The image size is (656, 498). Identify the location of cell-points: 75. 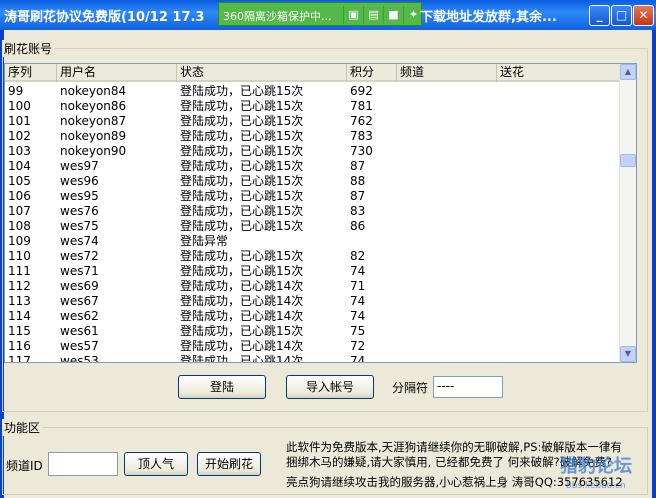
(358, 331).